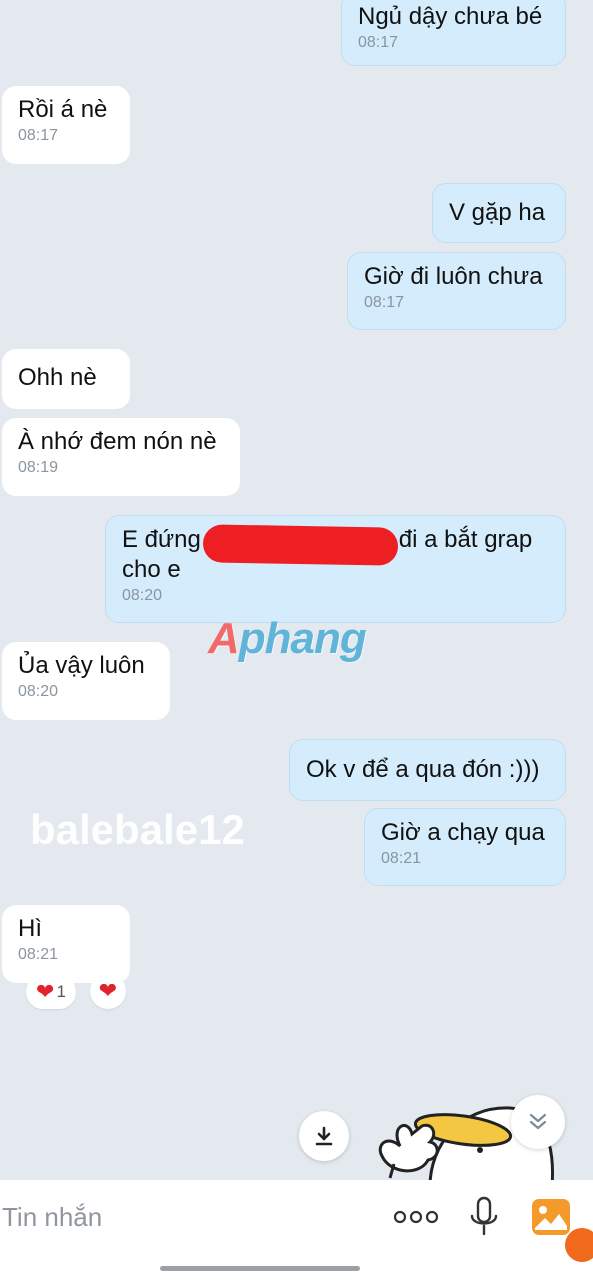 Image resolution: width=593 pixels, height=1280 pixels. I want to click on reaction-summary: ❤ 1, so click(51, 992).